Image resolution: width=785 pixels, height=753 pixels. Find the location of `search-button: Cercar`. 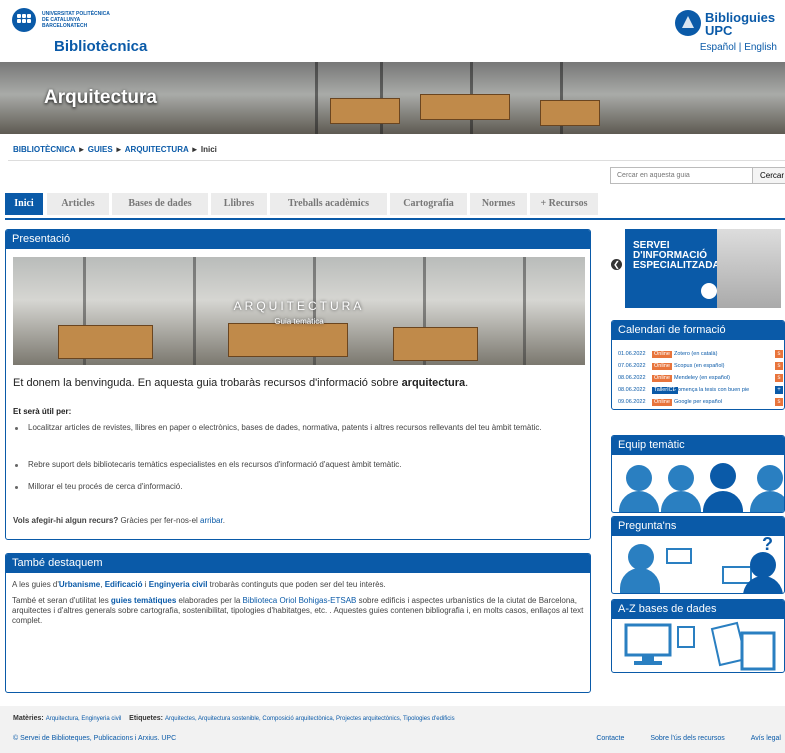

search-button: Cercar is located at coordinates (769, 175).